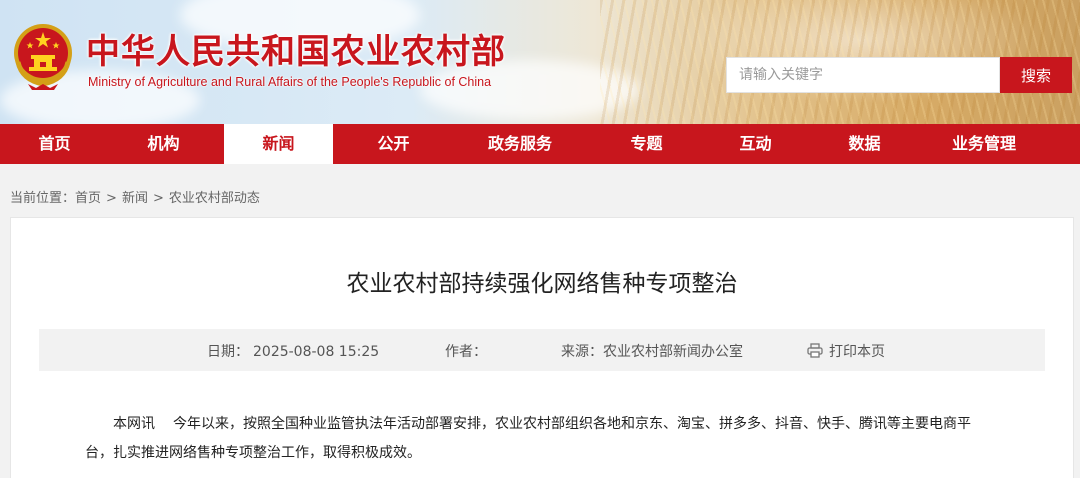  I want to click on breadcrumb-news: 新闻, so click(135, 198).